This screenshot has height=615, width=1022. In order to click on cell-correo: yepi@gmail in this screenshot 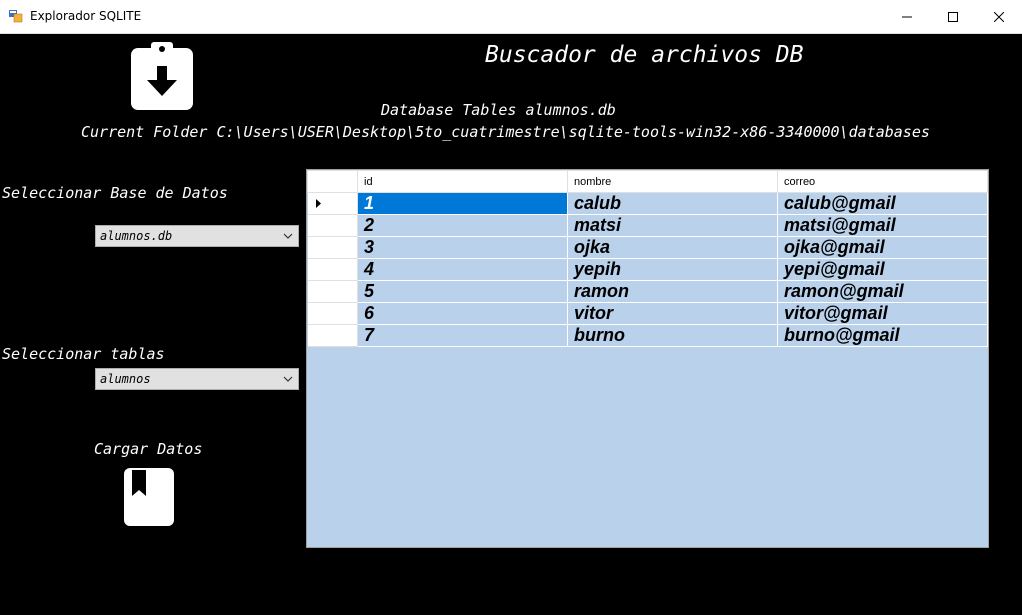, I will do `click(882, 269)`.